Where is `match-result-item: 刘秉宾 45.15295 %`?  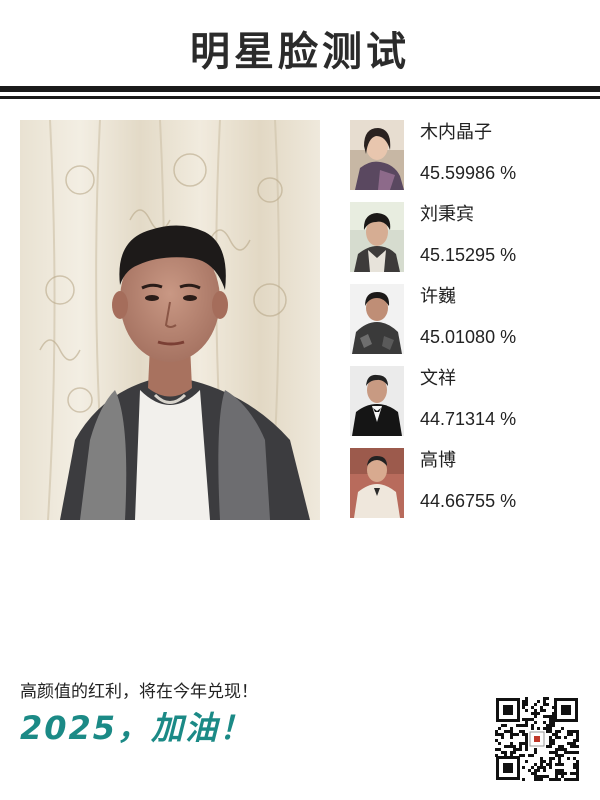
match-result-item: 刘秉宾 45.15295 % is located at coordinates (465, 237).